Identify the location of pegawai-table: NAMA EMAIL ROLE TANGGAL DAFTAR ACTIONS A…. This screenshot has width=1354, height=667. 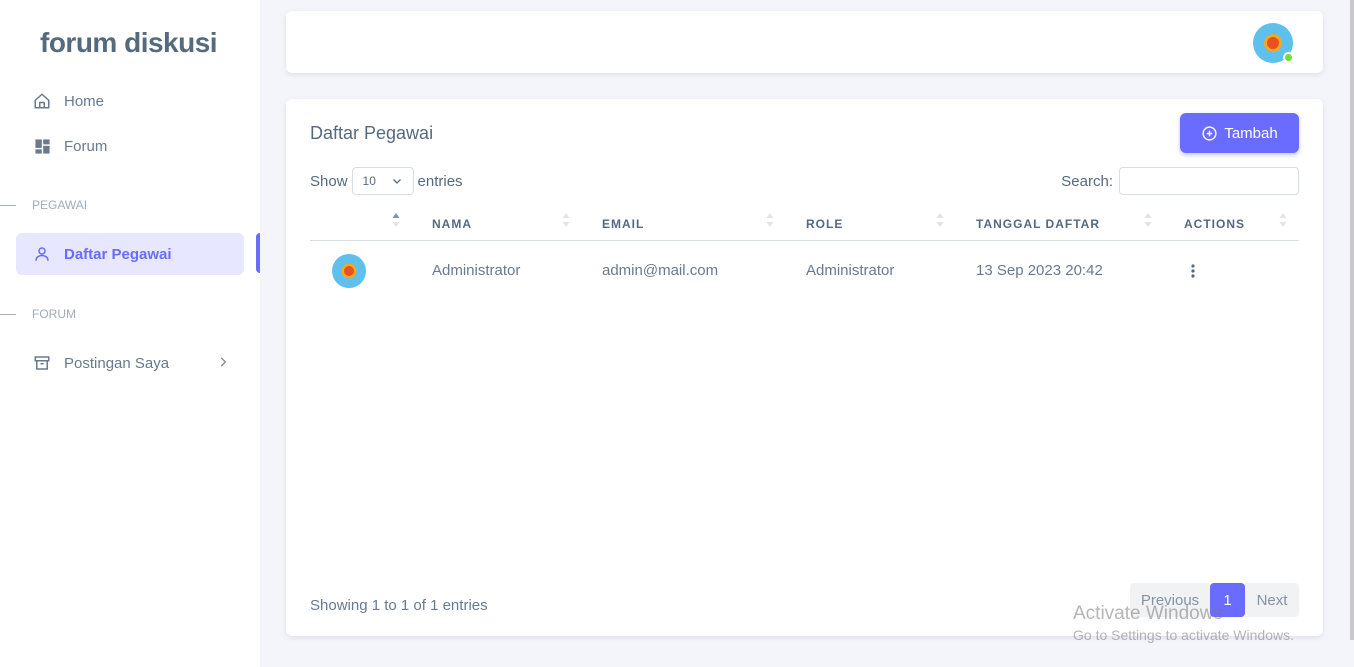
(804, 252).